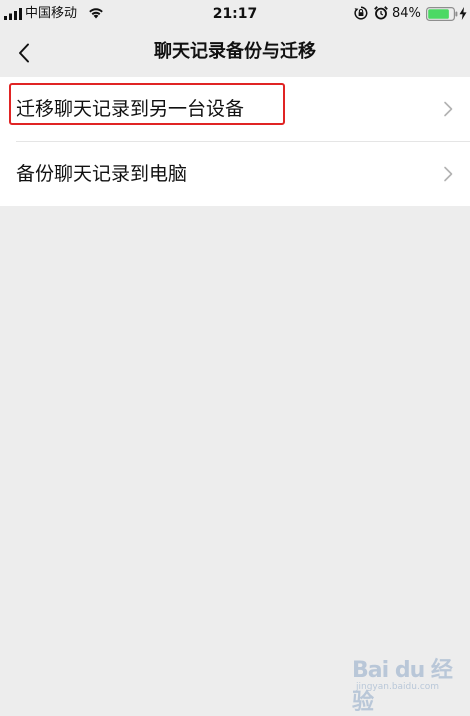 The width and height of the screenshot is (470, 716). What do you see at coordinates (361, 13) in the screenshot?
I see `rotation-lock-icon` at bounding box center [361, 13].